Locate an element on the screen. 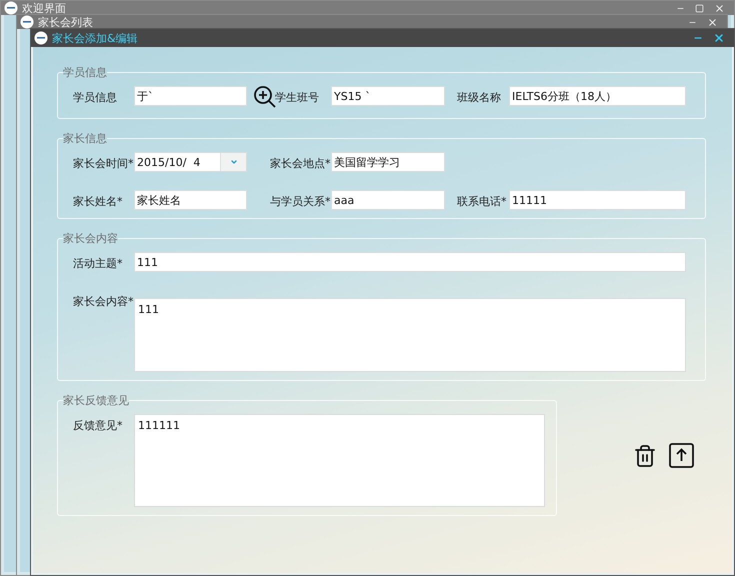 This screenshot has height=576, width=735. field-label: 学员信息 is located at coordinates (95, 97).